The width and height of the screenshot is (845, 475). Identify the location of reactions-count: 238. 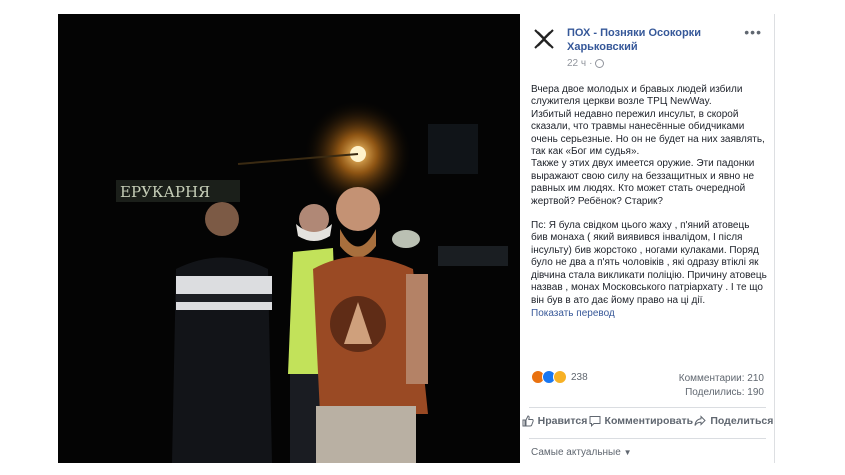
(579, 377).